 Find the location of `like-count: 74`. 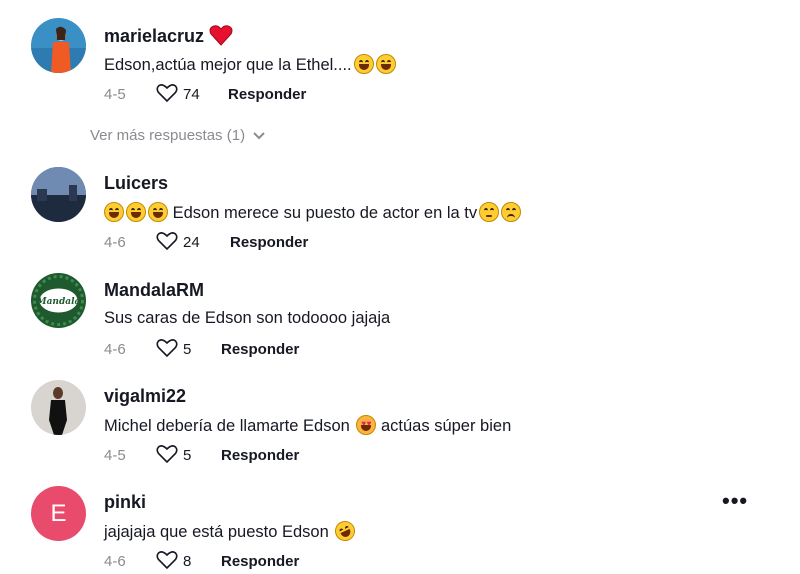

like-count: 74 is located at coordinates (191, 94).